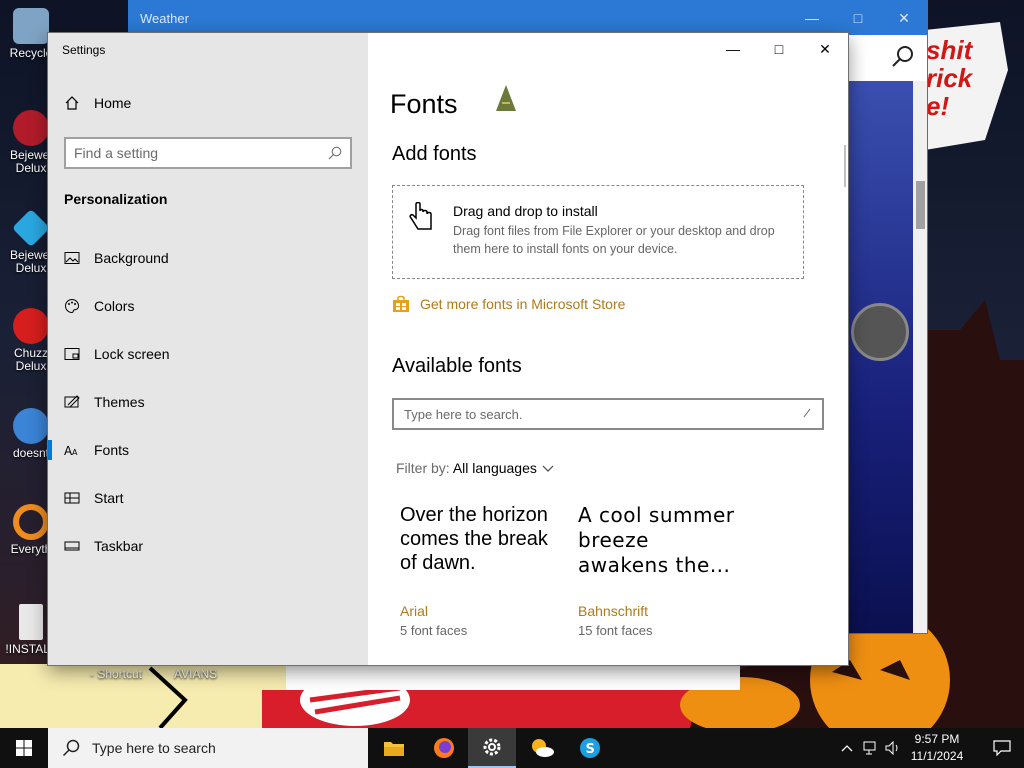  I want to click on taskbar: Type here to search S 9:57 PM 11/1/2024, so click(512, 748).